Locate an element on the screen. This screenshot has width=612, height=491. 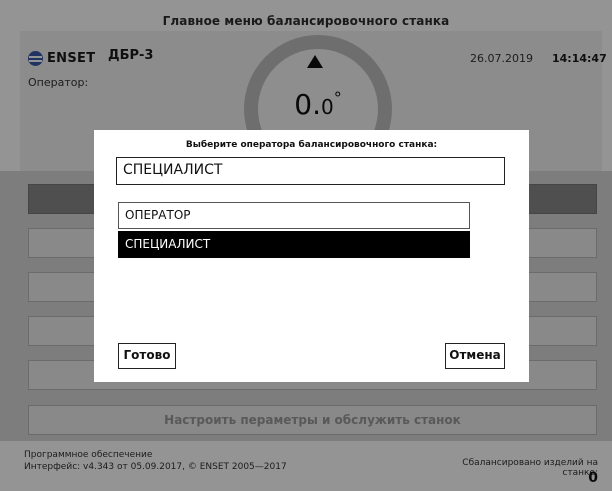
selected-operator-field: СПЕЦИАЛИСТ is located at coordinates (310, 171).